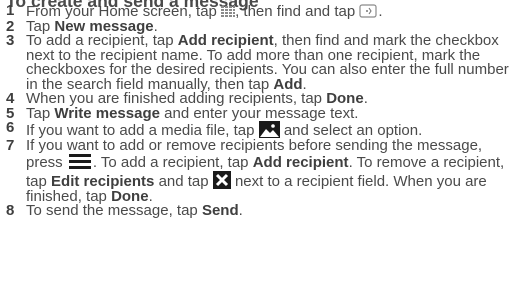 This screenshot has width=513, height=306. What do you see at coordinates (261, 113) in the screenshot?
I see `step-text: and enter your message text.` at bounding box center [261, 113].